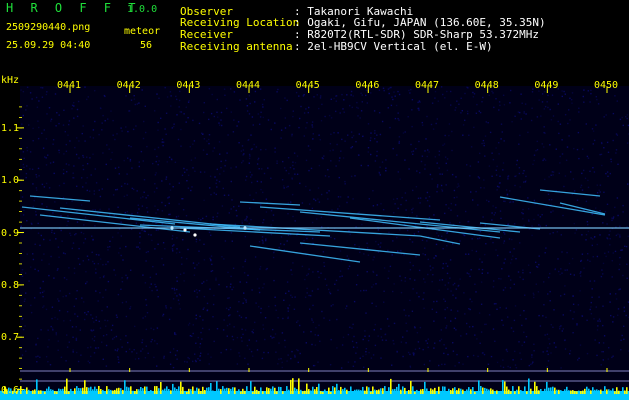  I want to click on app-title: H R O F F T, so click(73, 8).